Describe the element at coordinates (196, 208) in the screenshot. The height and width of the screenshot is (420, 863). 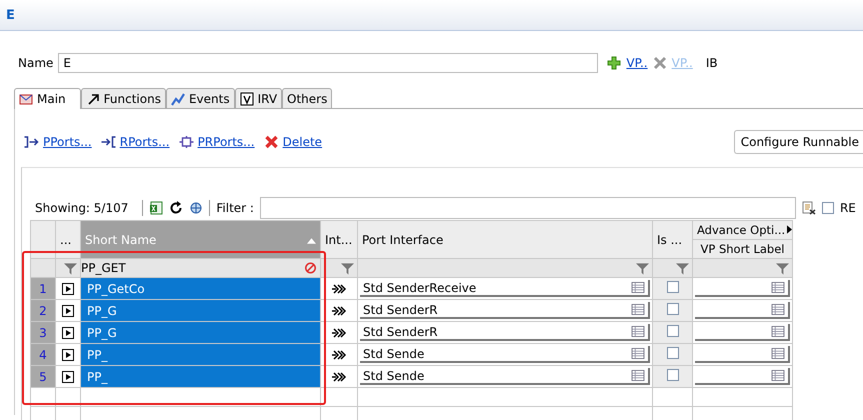
I see `globe-icon` at that location.